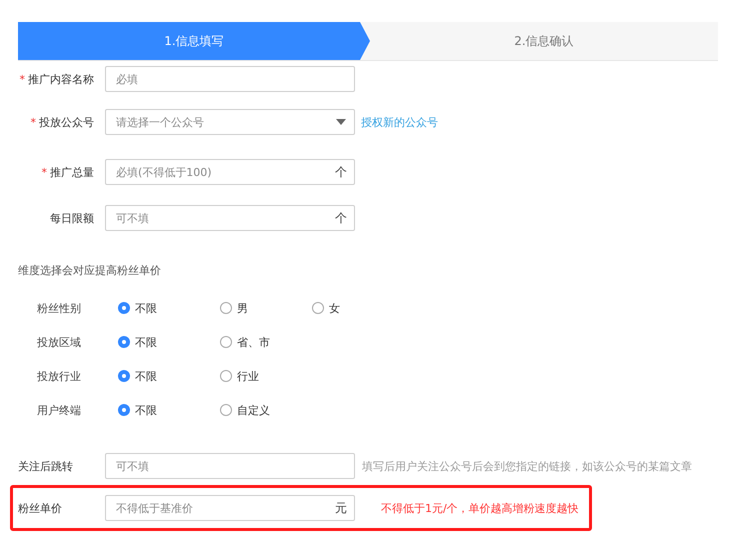  I want to click on label-text: 每日限额, so click(72, 218).